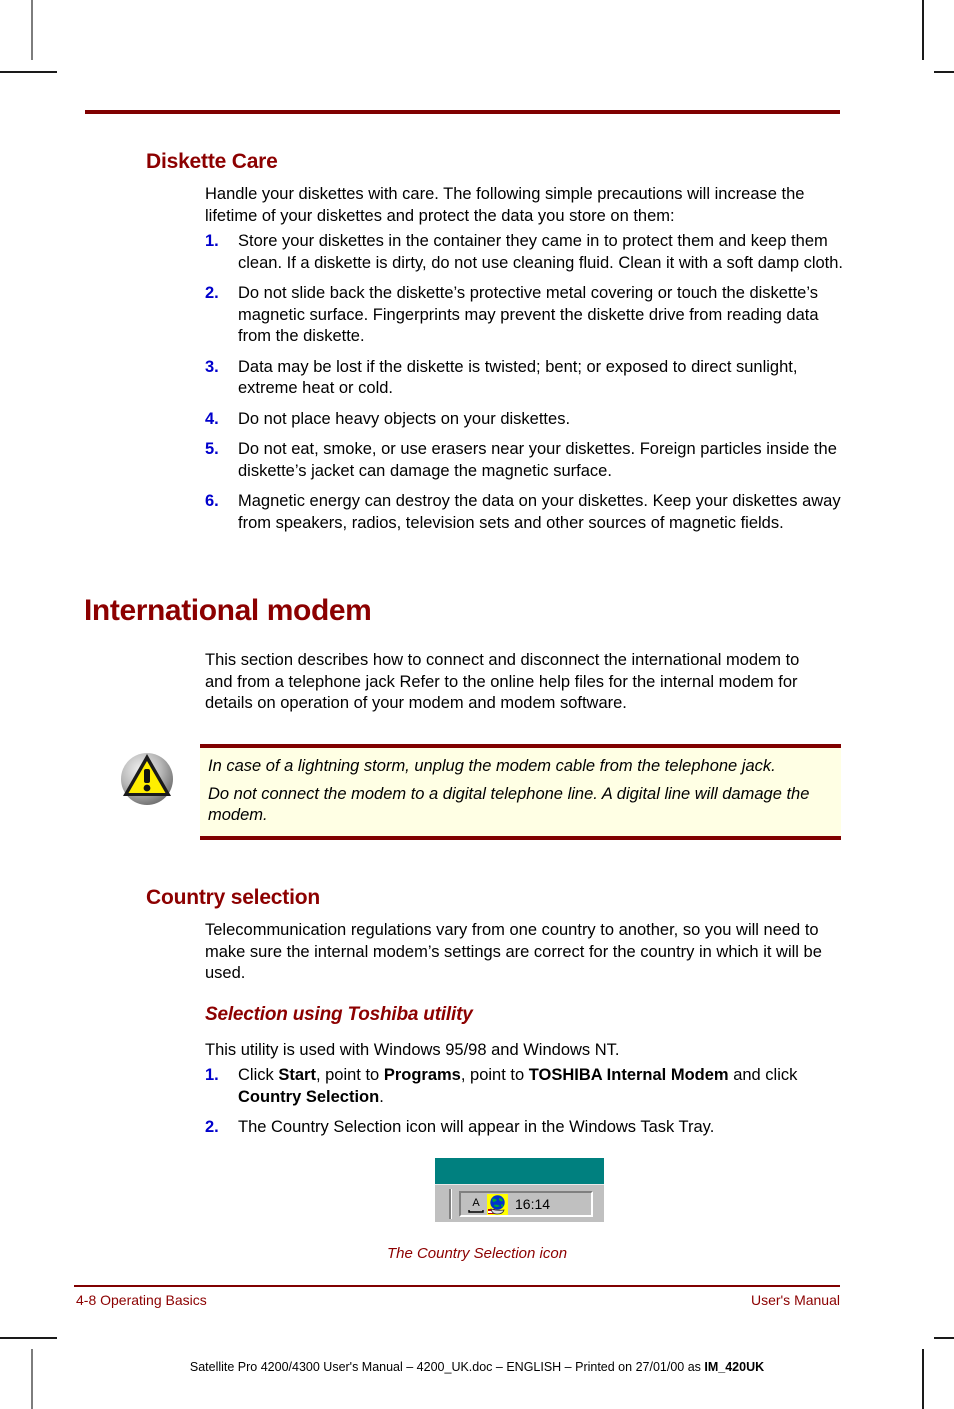 The height and width of the screenshot is (1409, 954). I want to click on list-marker: 4., so click(212, 418).